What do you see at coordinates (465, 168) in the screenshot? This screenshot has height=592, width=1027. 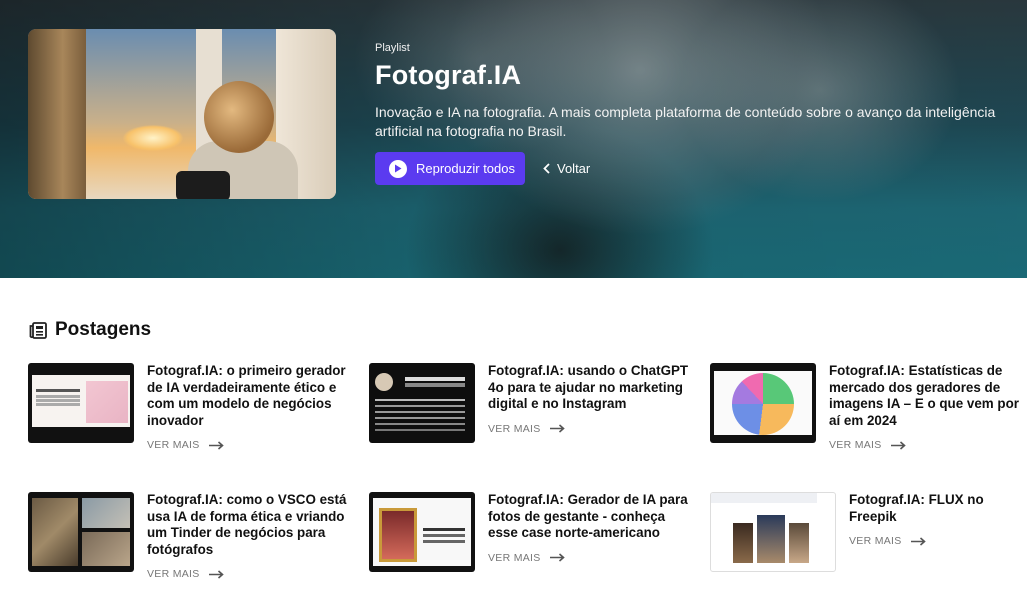 I see `play-all-label: Reproduzir todos` at bounding box center [465, 168].